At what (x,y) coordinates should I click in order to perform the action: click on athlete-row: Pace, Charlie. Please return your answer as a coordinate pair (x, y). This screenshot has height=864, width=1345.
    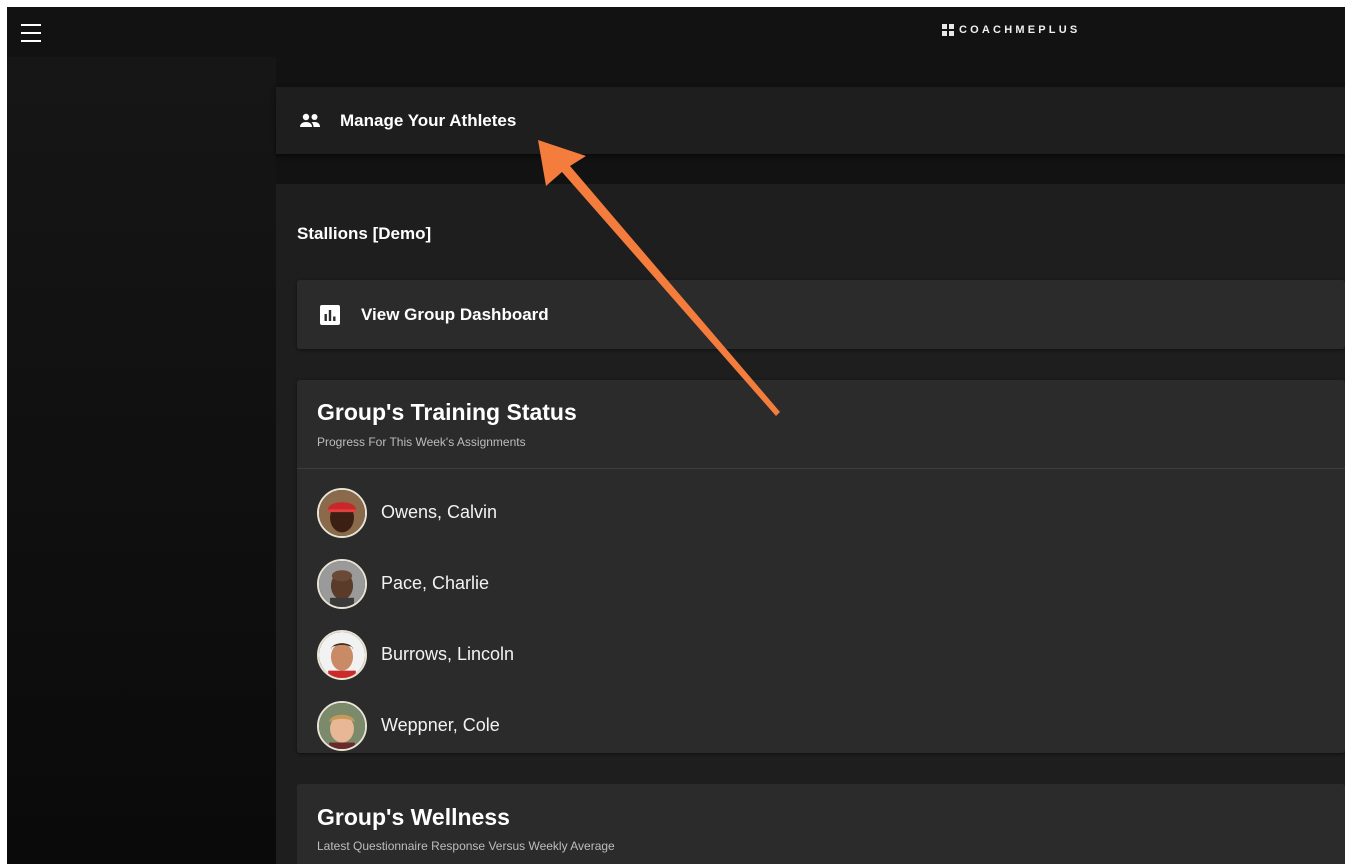
    Looking at the image, I should click on (821, 583).